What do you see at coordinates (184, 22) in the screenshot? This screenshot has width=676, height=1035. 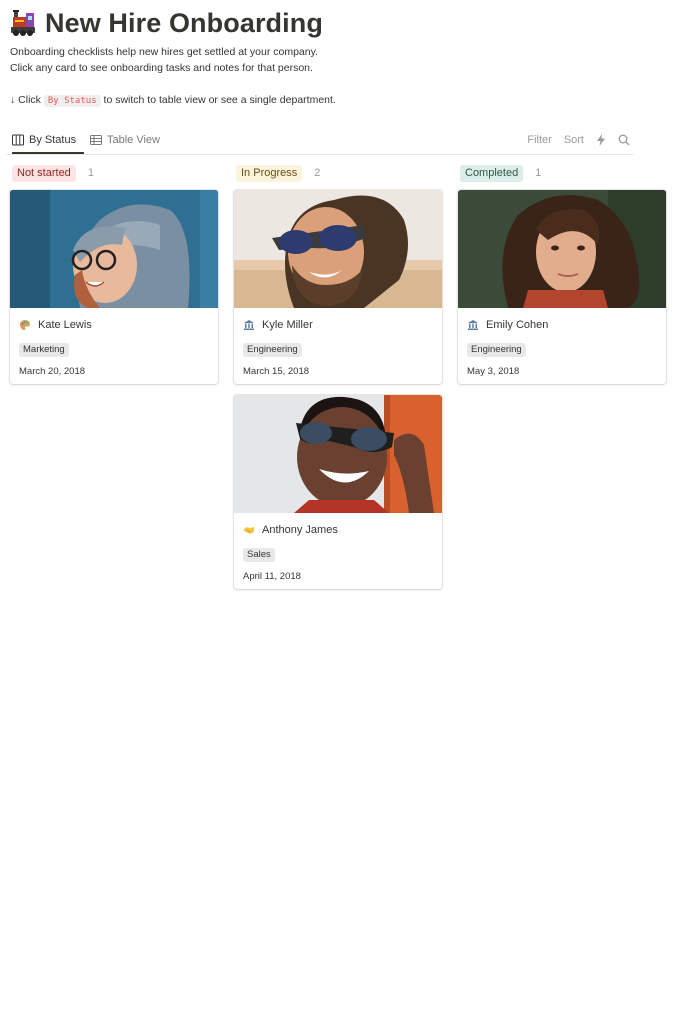 I see `page-title: New Hire Onboarding` at bounding box center [184, 22].